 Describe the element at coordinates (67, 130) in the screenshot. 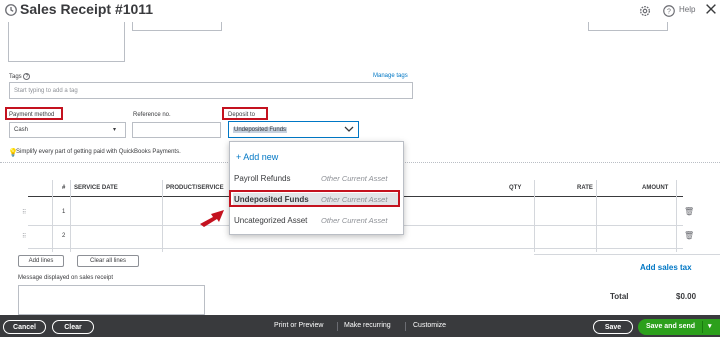

I see `payment-method-select: Cash` at that location.